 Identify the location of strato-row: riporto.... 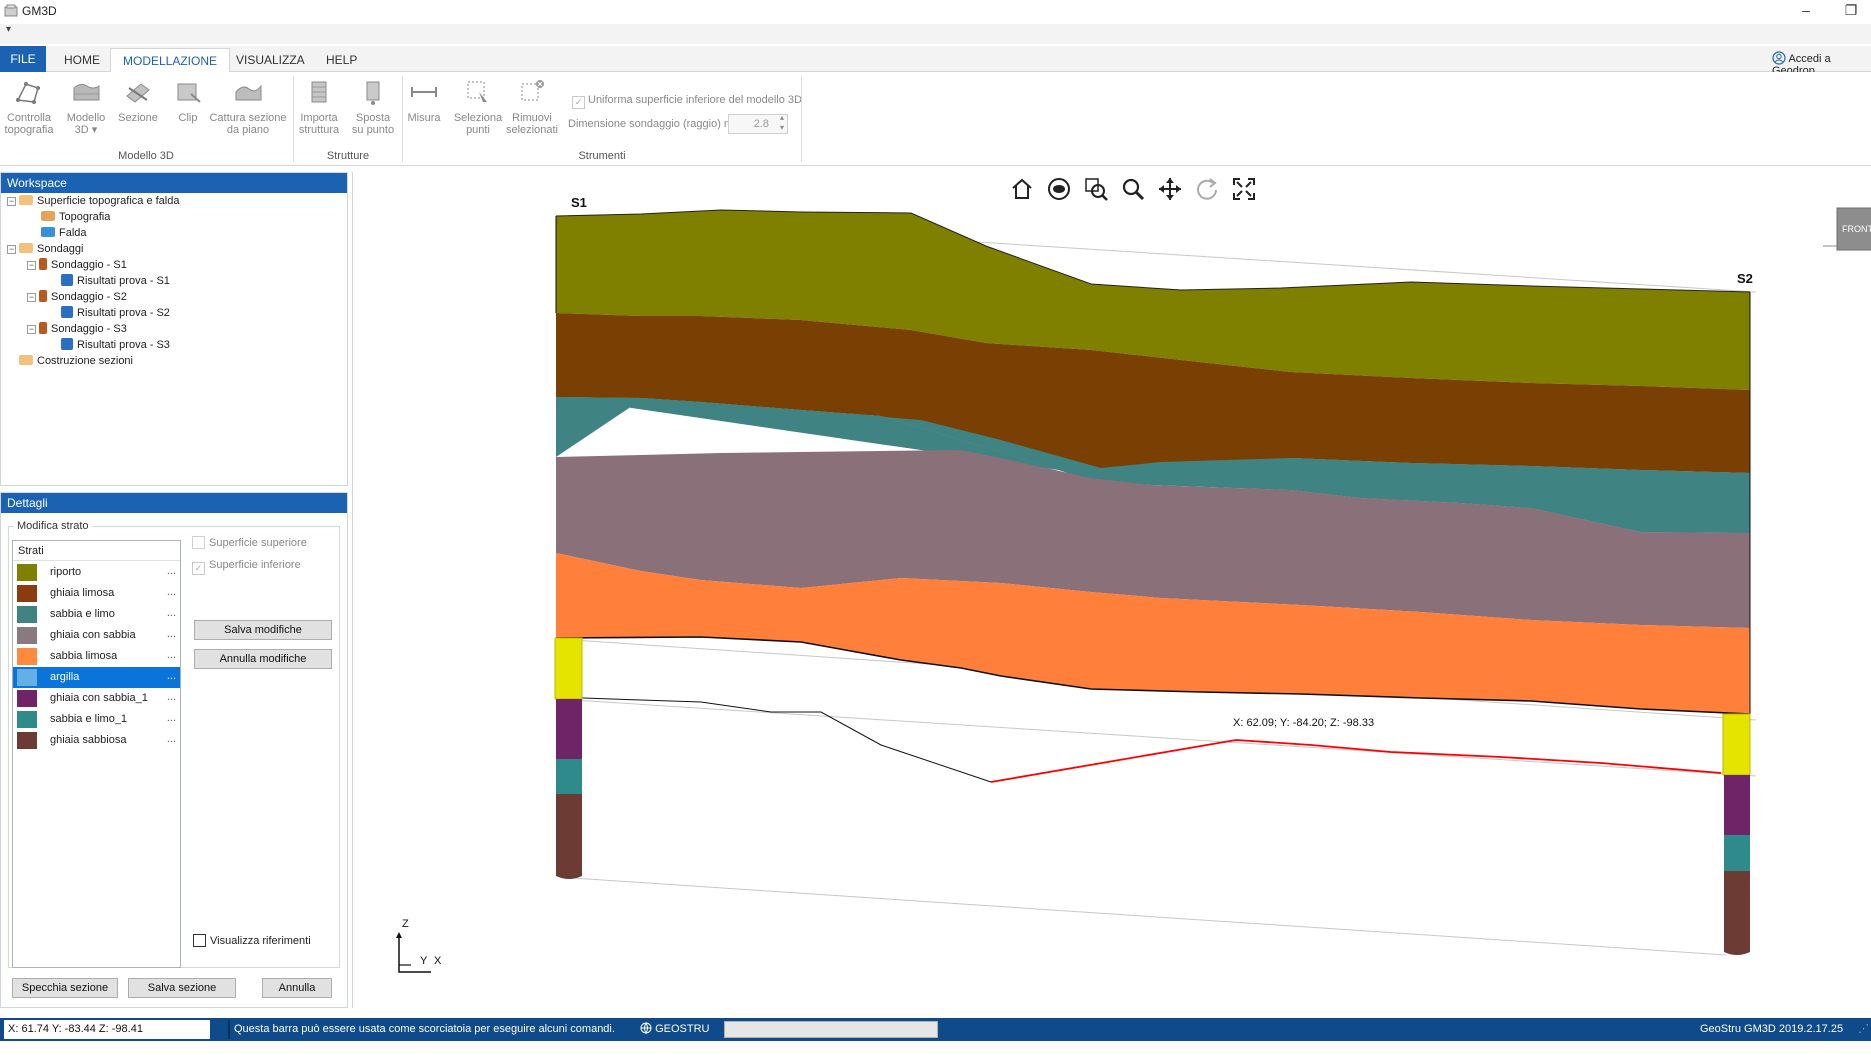
(96, 572).